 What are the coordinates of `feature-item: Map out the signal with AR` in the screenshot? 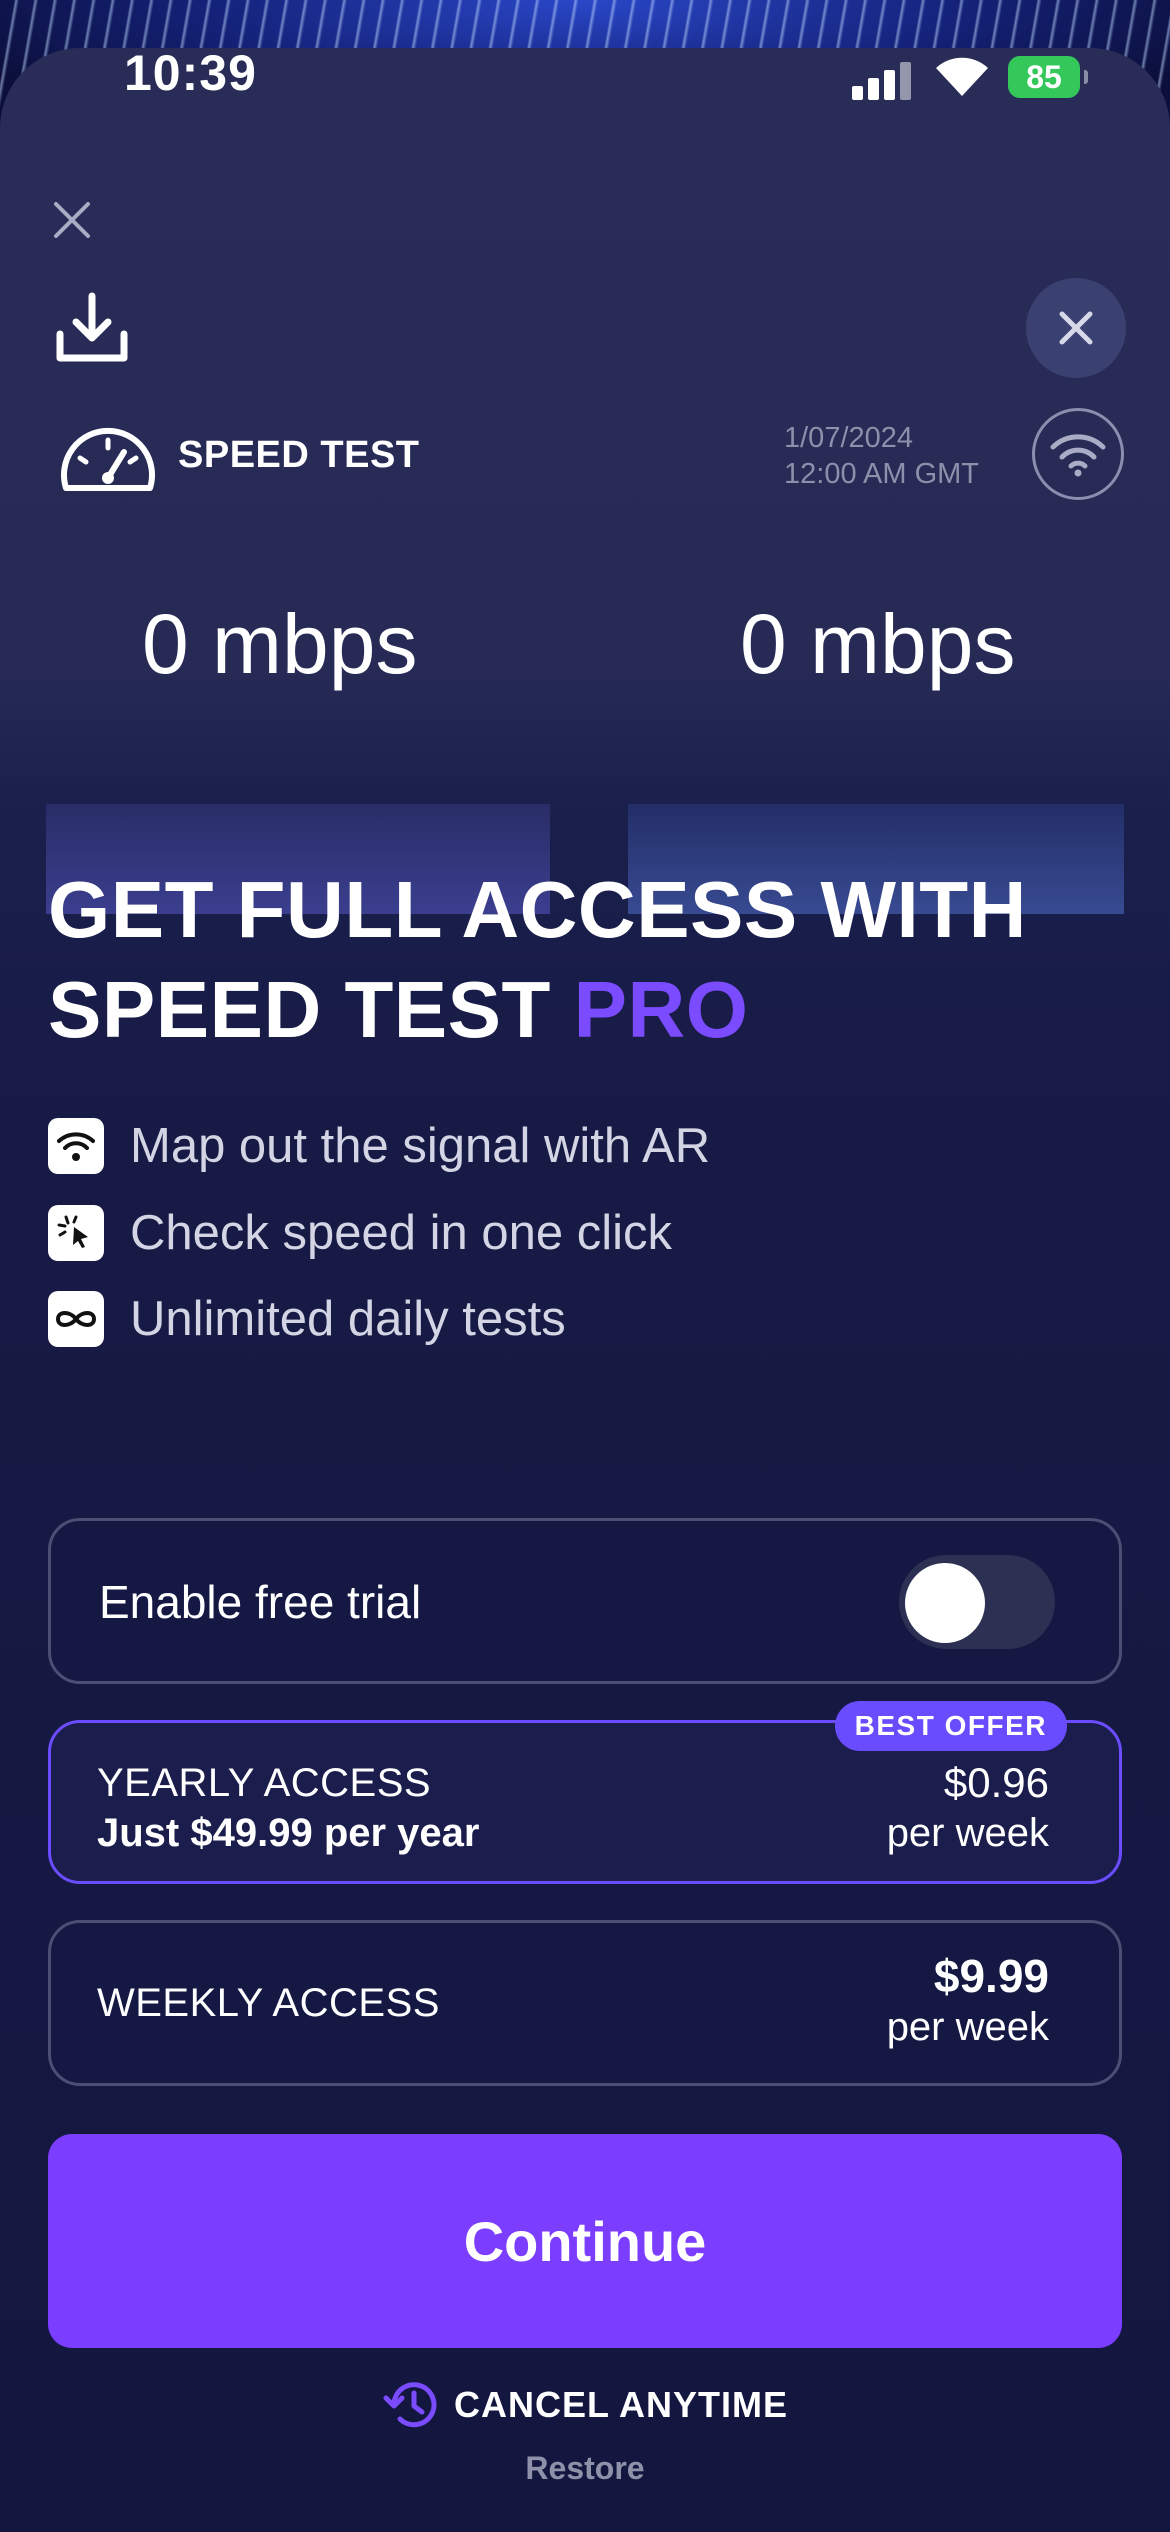 It's located at (379, 1146).